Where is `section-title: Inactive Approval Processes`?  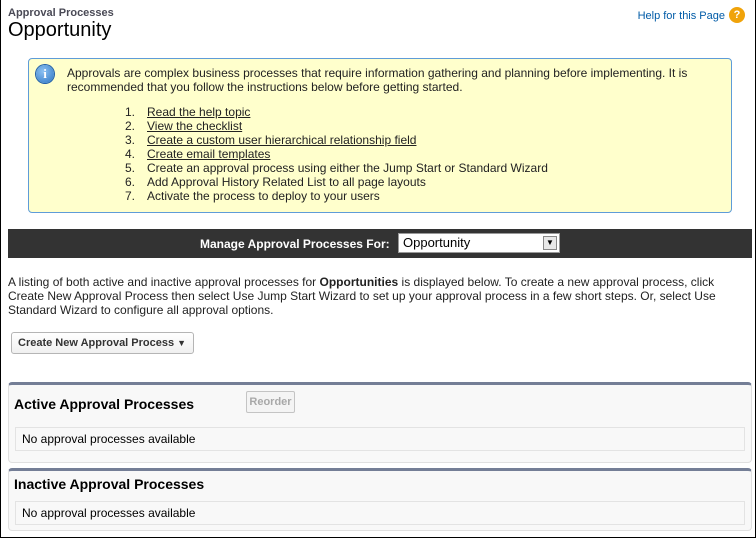
section-title: Inactive Approval Processes is located at coordinates (109, 484).